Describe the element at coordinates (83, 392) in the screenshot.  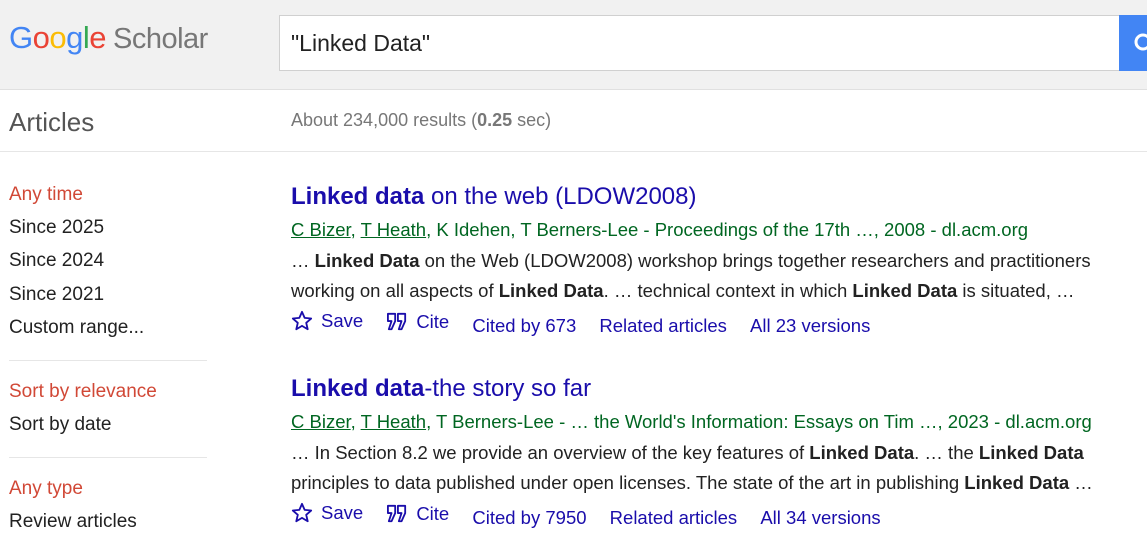
I see `sort-by-relevance: Sort by relevance` at that location.